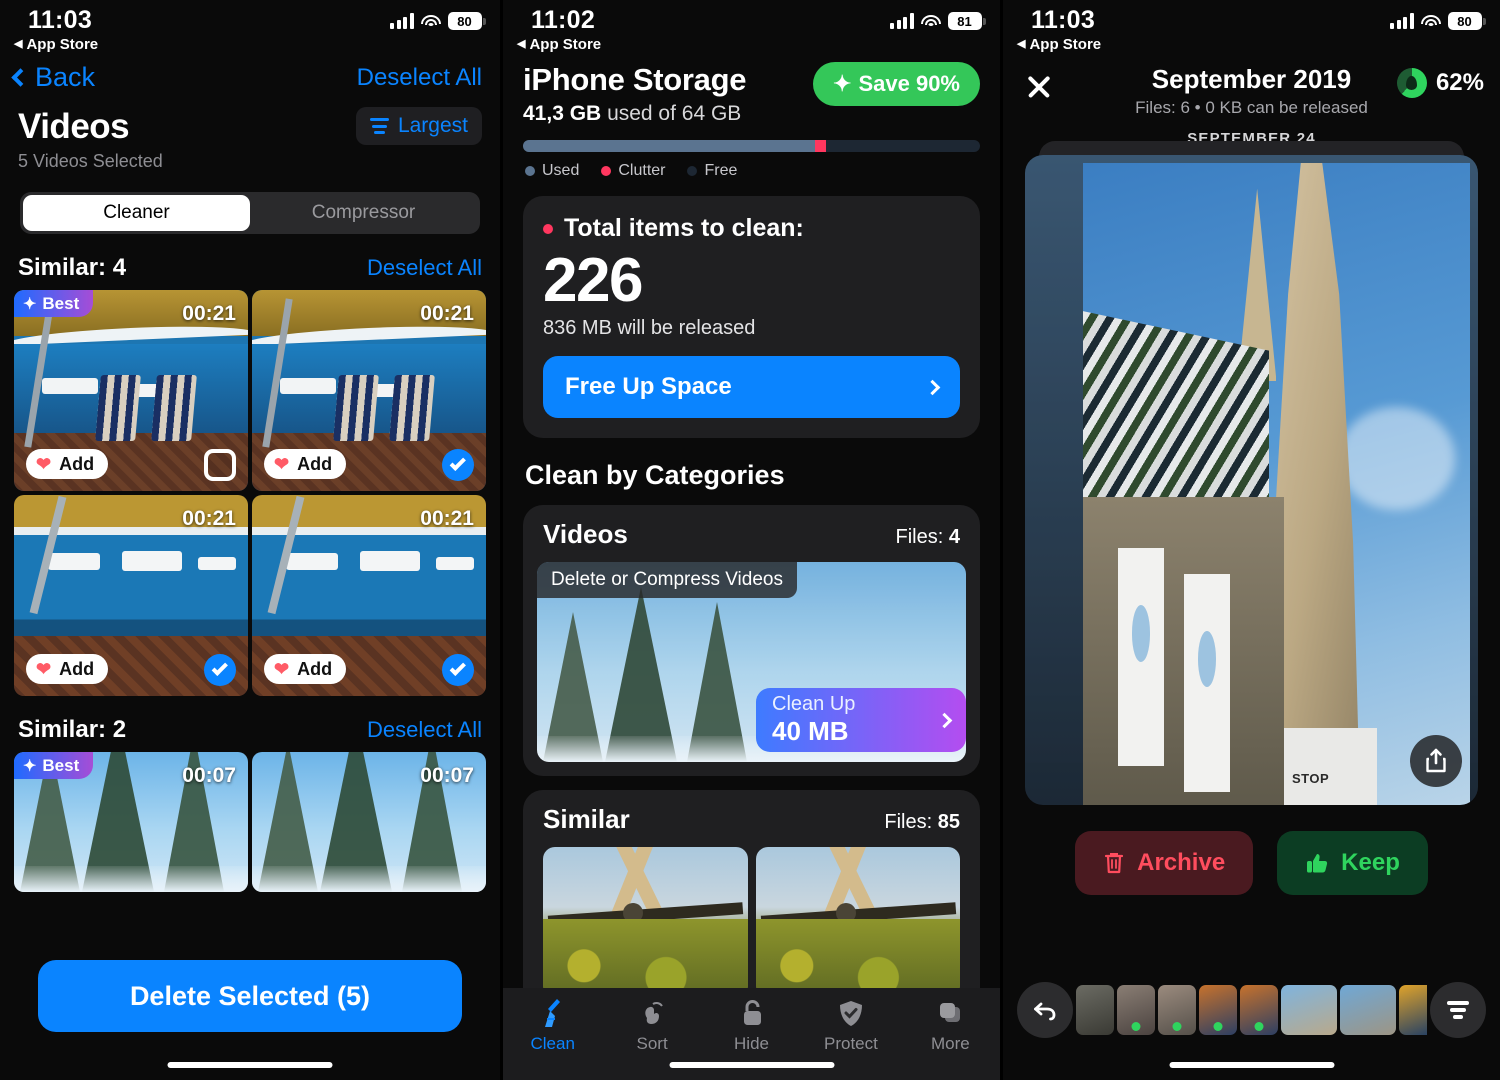 Image resolution: width=1500 pixels, height=1080 pixels. What do you see at coordinates (553, 1013) in the screenshot?
I see `broom-icon` at bounding box center [553, 1013].